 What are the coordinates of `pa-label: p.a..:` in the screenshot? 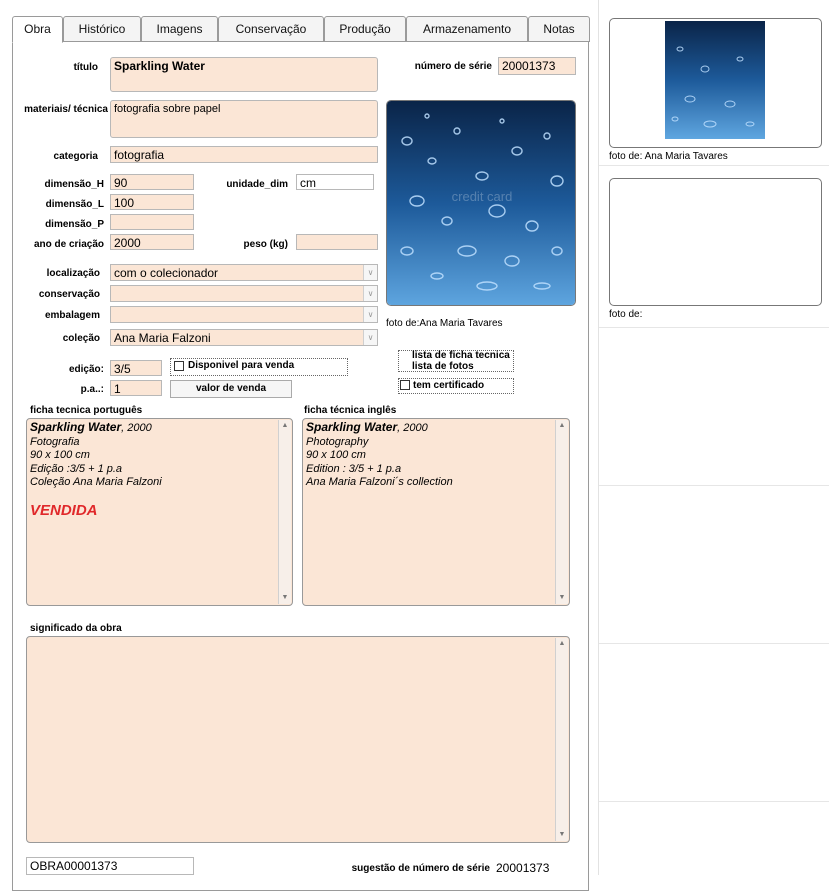 It's located at (92, 389).